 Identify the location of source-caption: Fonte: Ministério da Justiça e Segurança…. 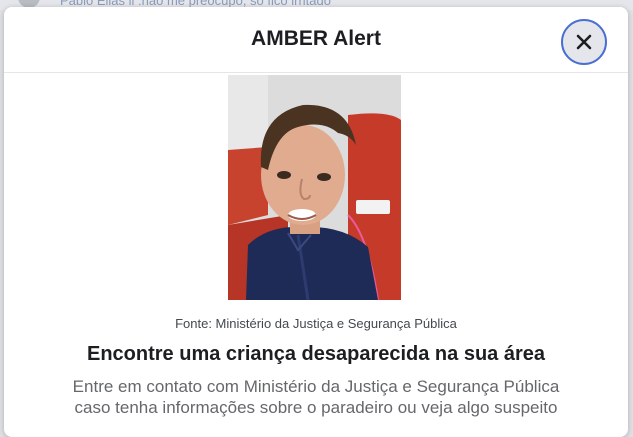
(316, 323).